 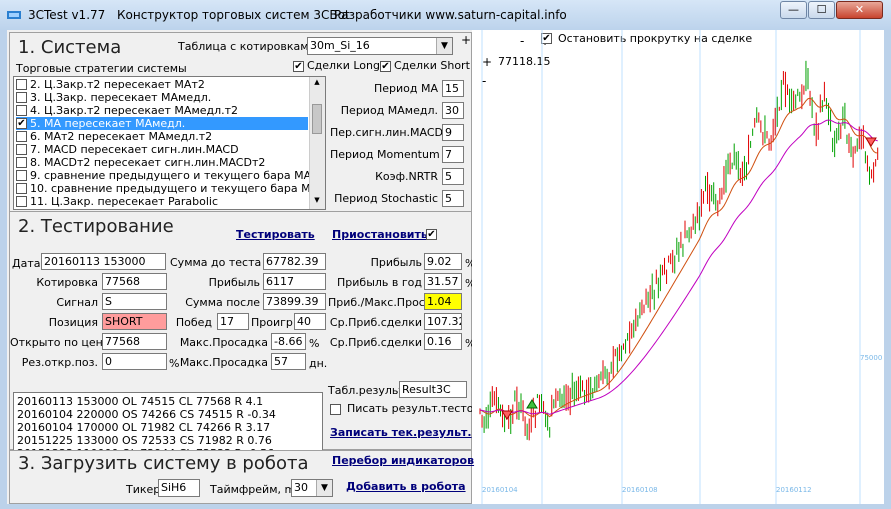 I want to click on strategy-checkbox: ✔, so click(x=21, y=123).